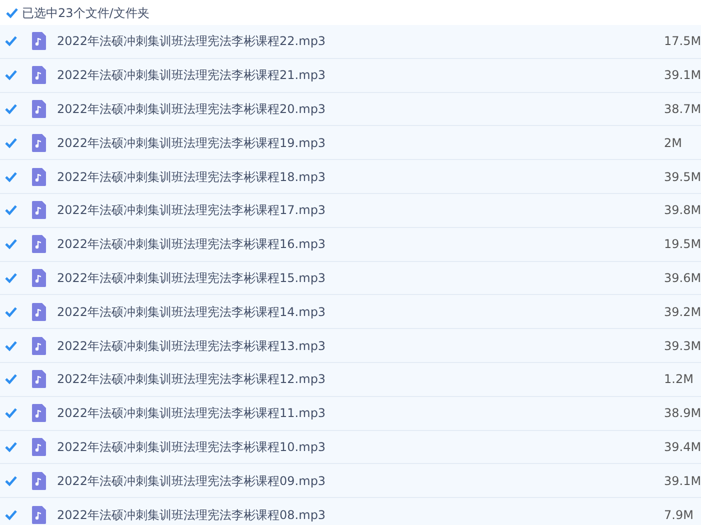 Image resolution: width=701 pixels, height=525 pixels. I want to click on file-row: 2022年法硕冲刺集训班法理宪法李彬课程13.mp3 39.3M, so click(350, 346).